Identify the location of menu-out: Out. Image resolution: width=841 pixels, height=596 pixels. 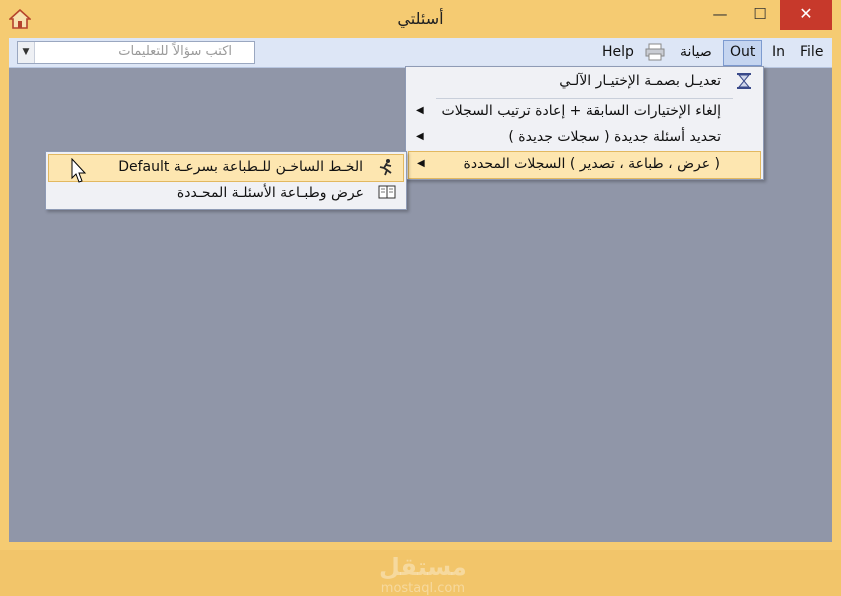
(743, 53).